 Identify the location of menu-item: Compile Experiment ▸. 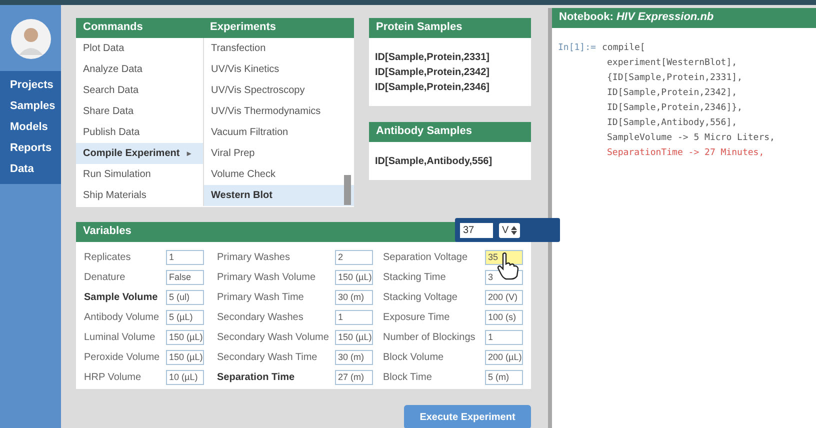
(139, 153).